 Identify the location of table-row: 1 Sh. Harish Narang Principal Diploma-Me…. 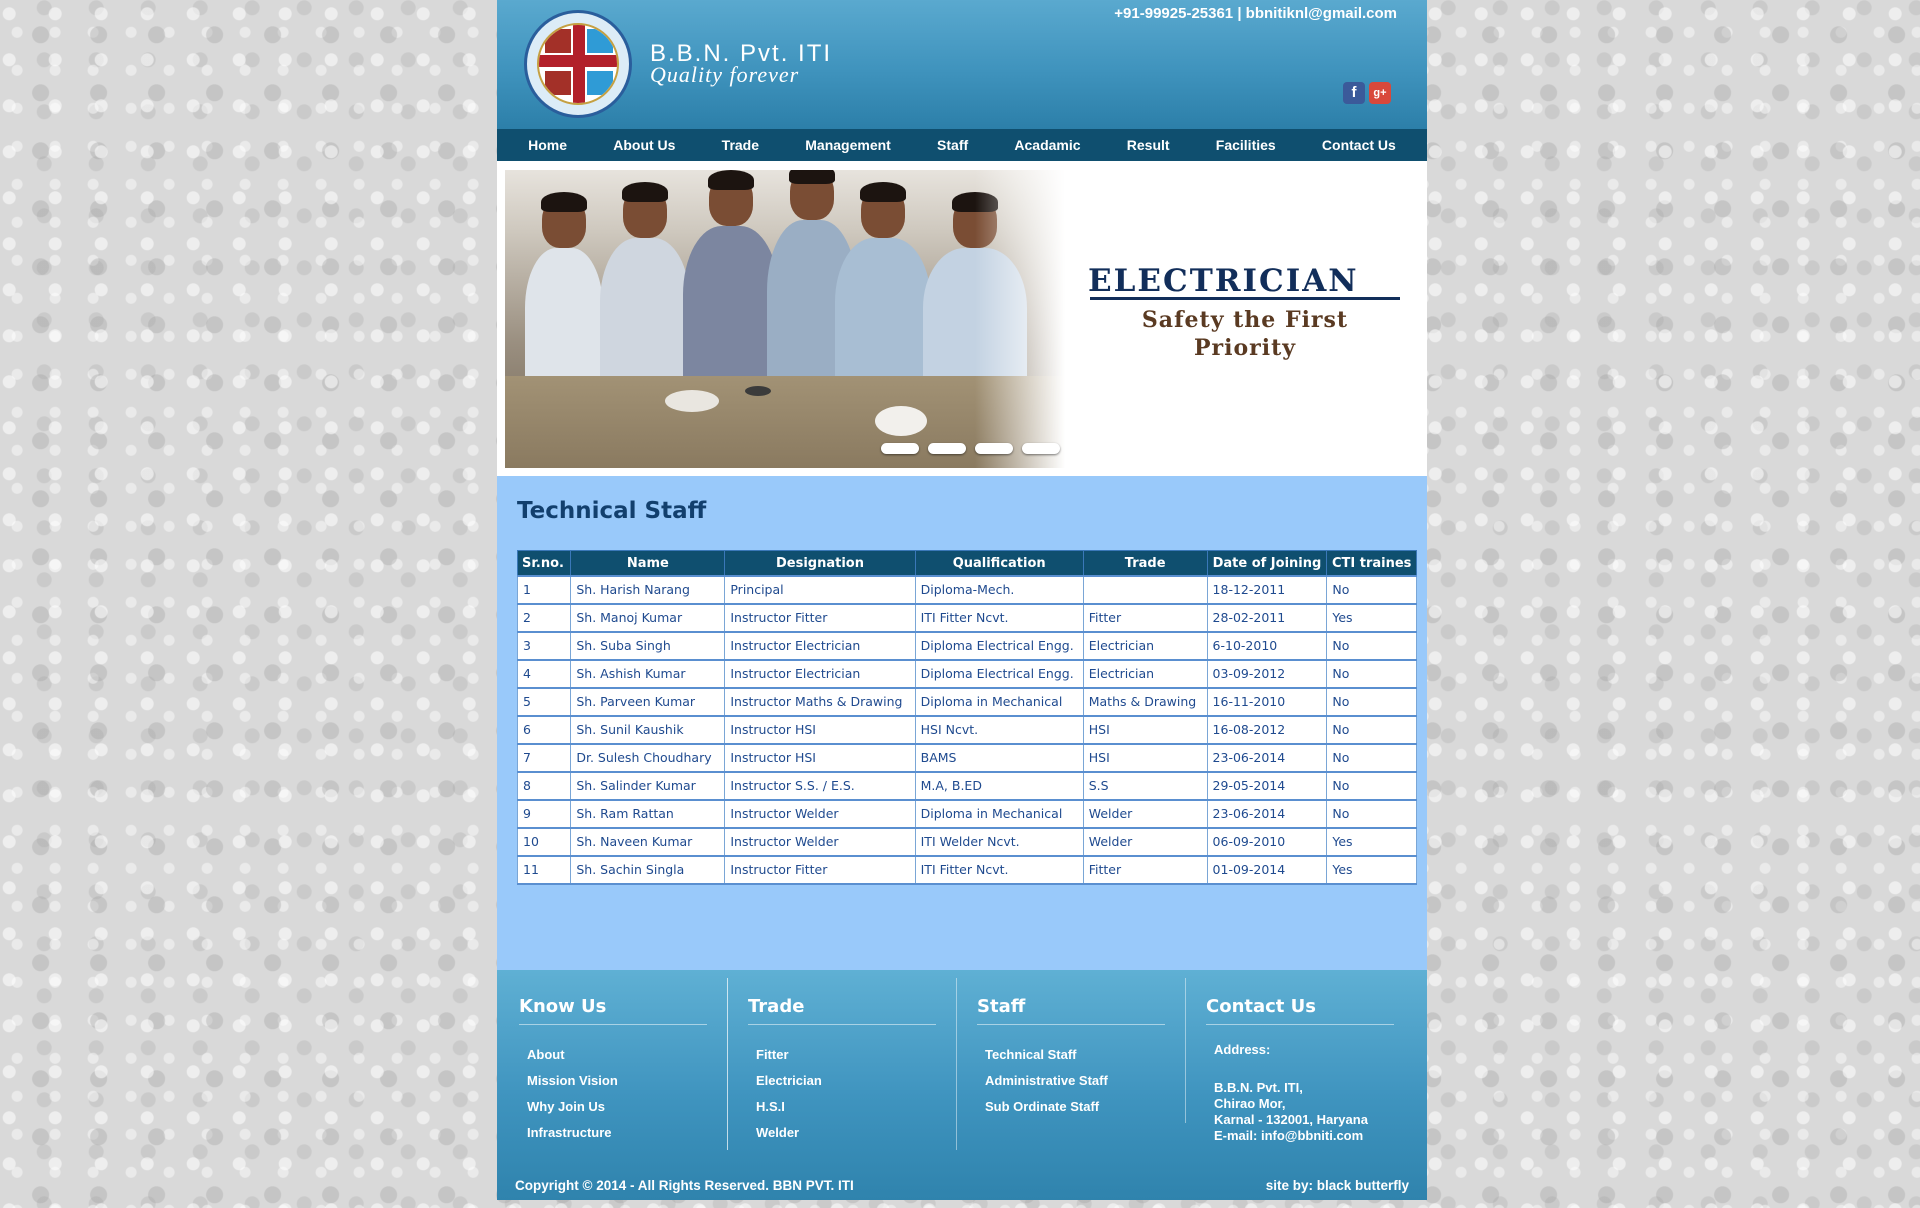
(966, 590).